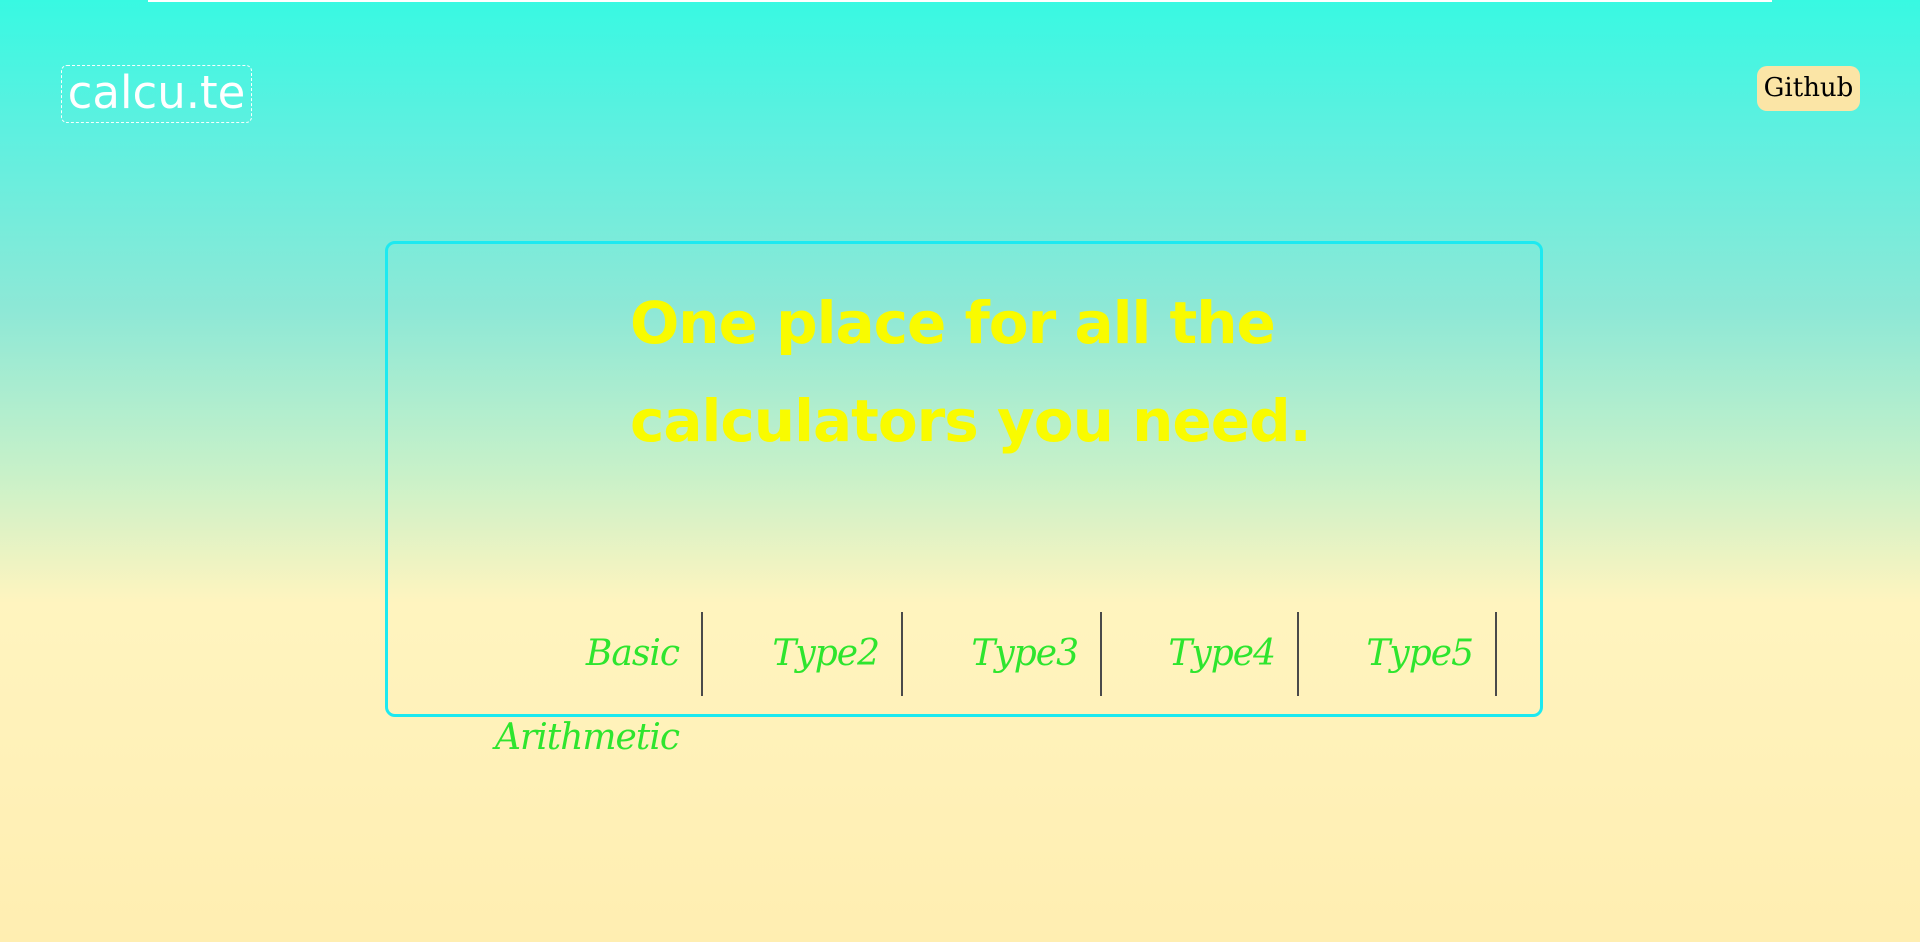  Describe the element at coordinates (960, 1) in the screenshot. I see `top-divider-line` at that location.